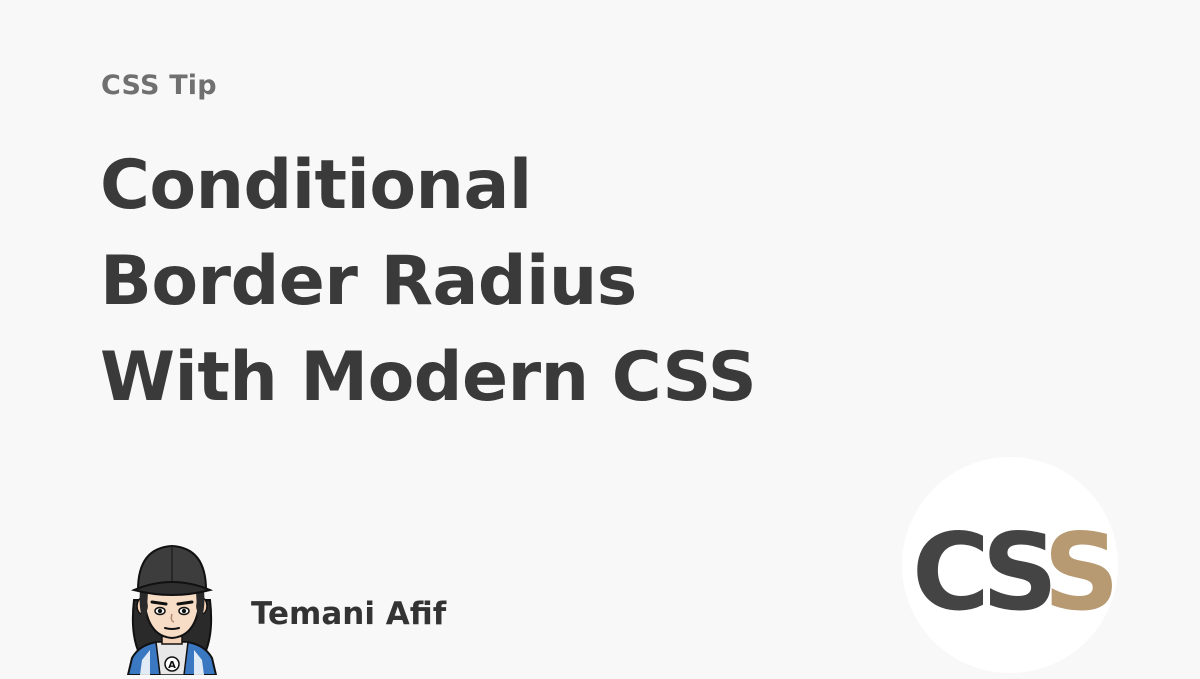 This screenshot has height=679, width=1200. Describe the element at coordinates (172, 665) in the screenshot. I see `avatar-badge-letter: A` at that location.